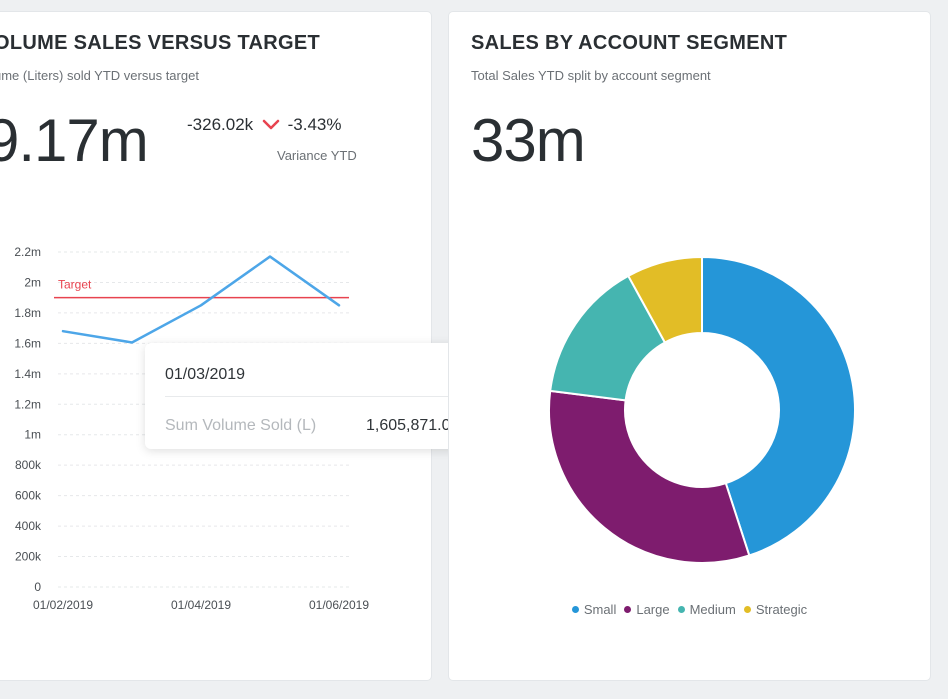  Describe the element at coordinates (75, 285) in the screenshot. I see `target-label: Target` at that location.